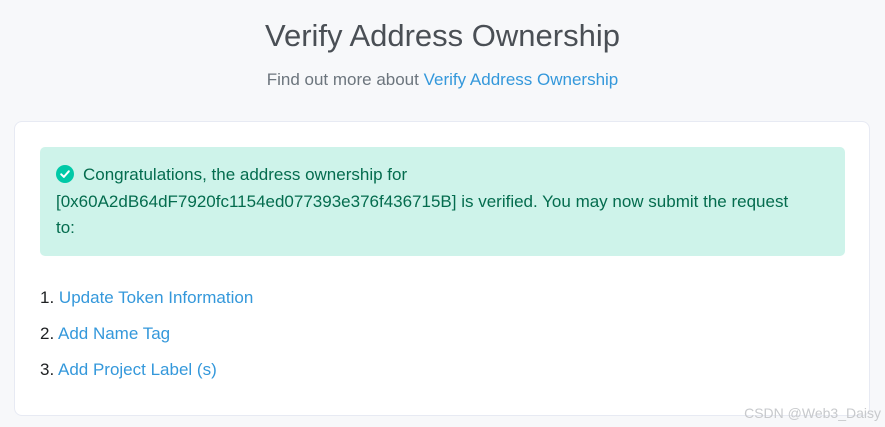  What do you see at coordinates (47, 333) in the screenshot?
I see `step-number: 2.` at bounding box center [47, 333].